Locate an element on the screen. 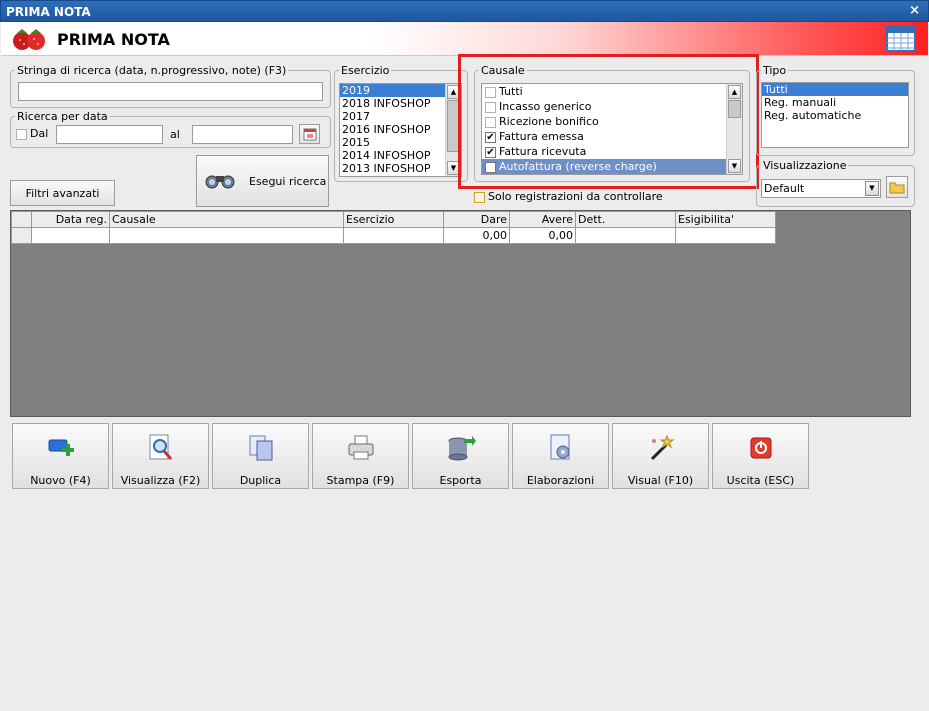 This screenshot has width=929, height=711. date-picker-button is located at coordinates (309, 134).